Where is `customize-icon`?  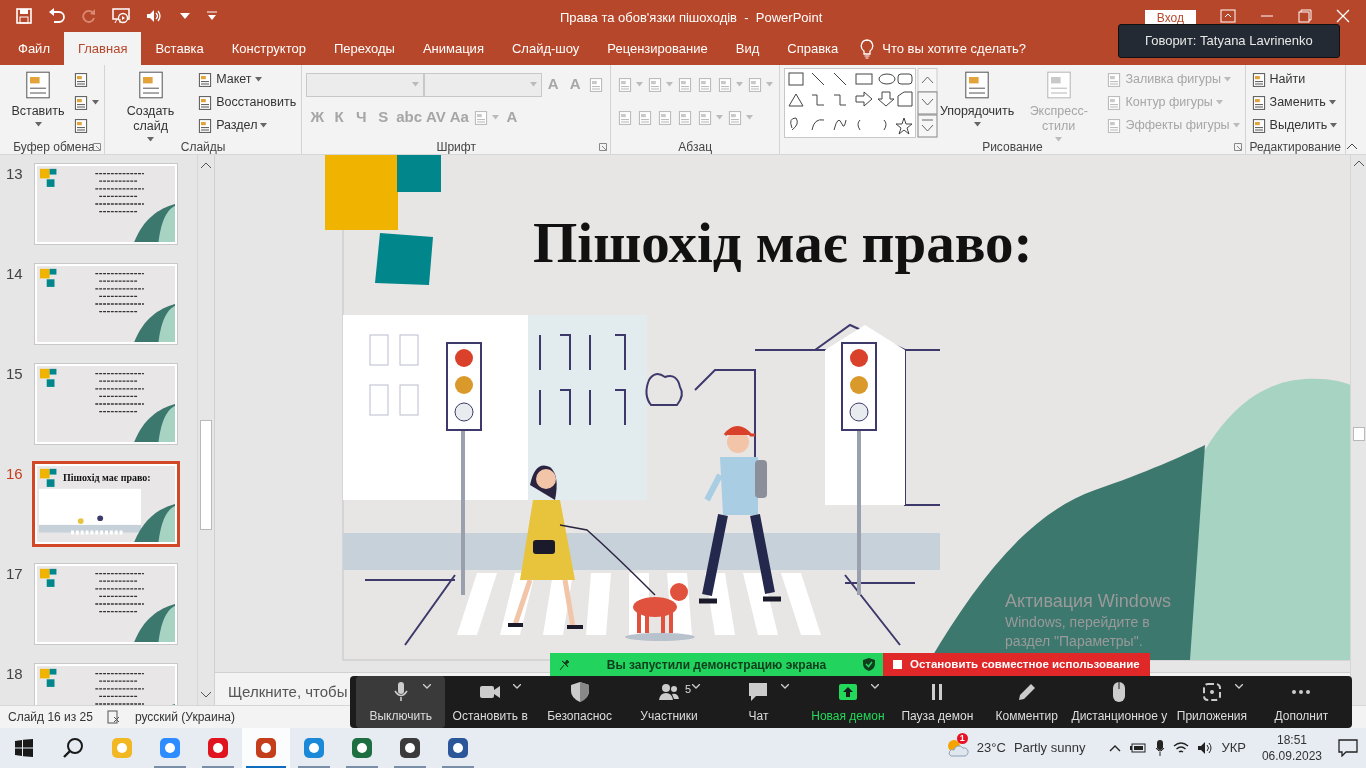
customize-icon is located at coordinates (212, 16).